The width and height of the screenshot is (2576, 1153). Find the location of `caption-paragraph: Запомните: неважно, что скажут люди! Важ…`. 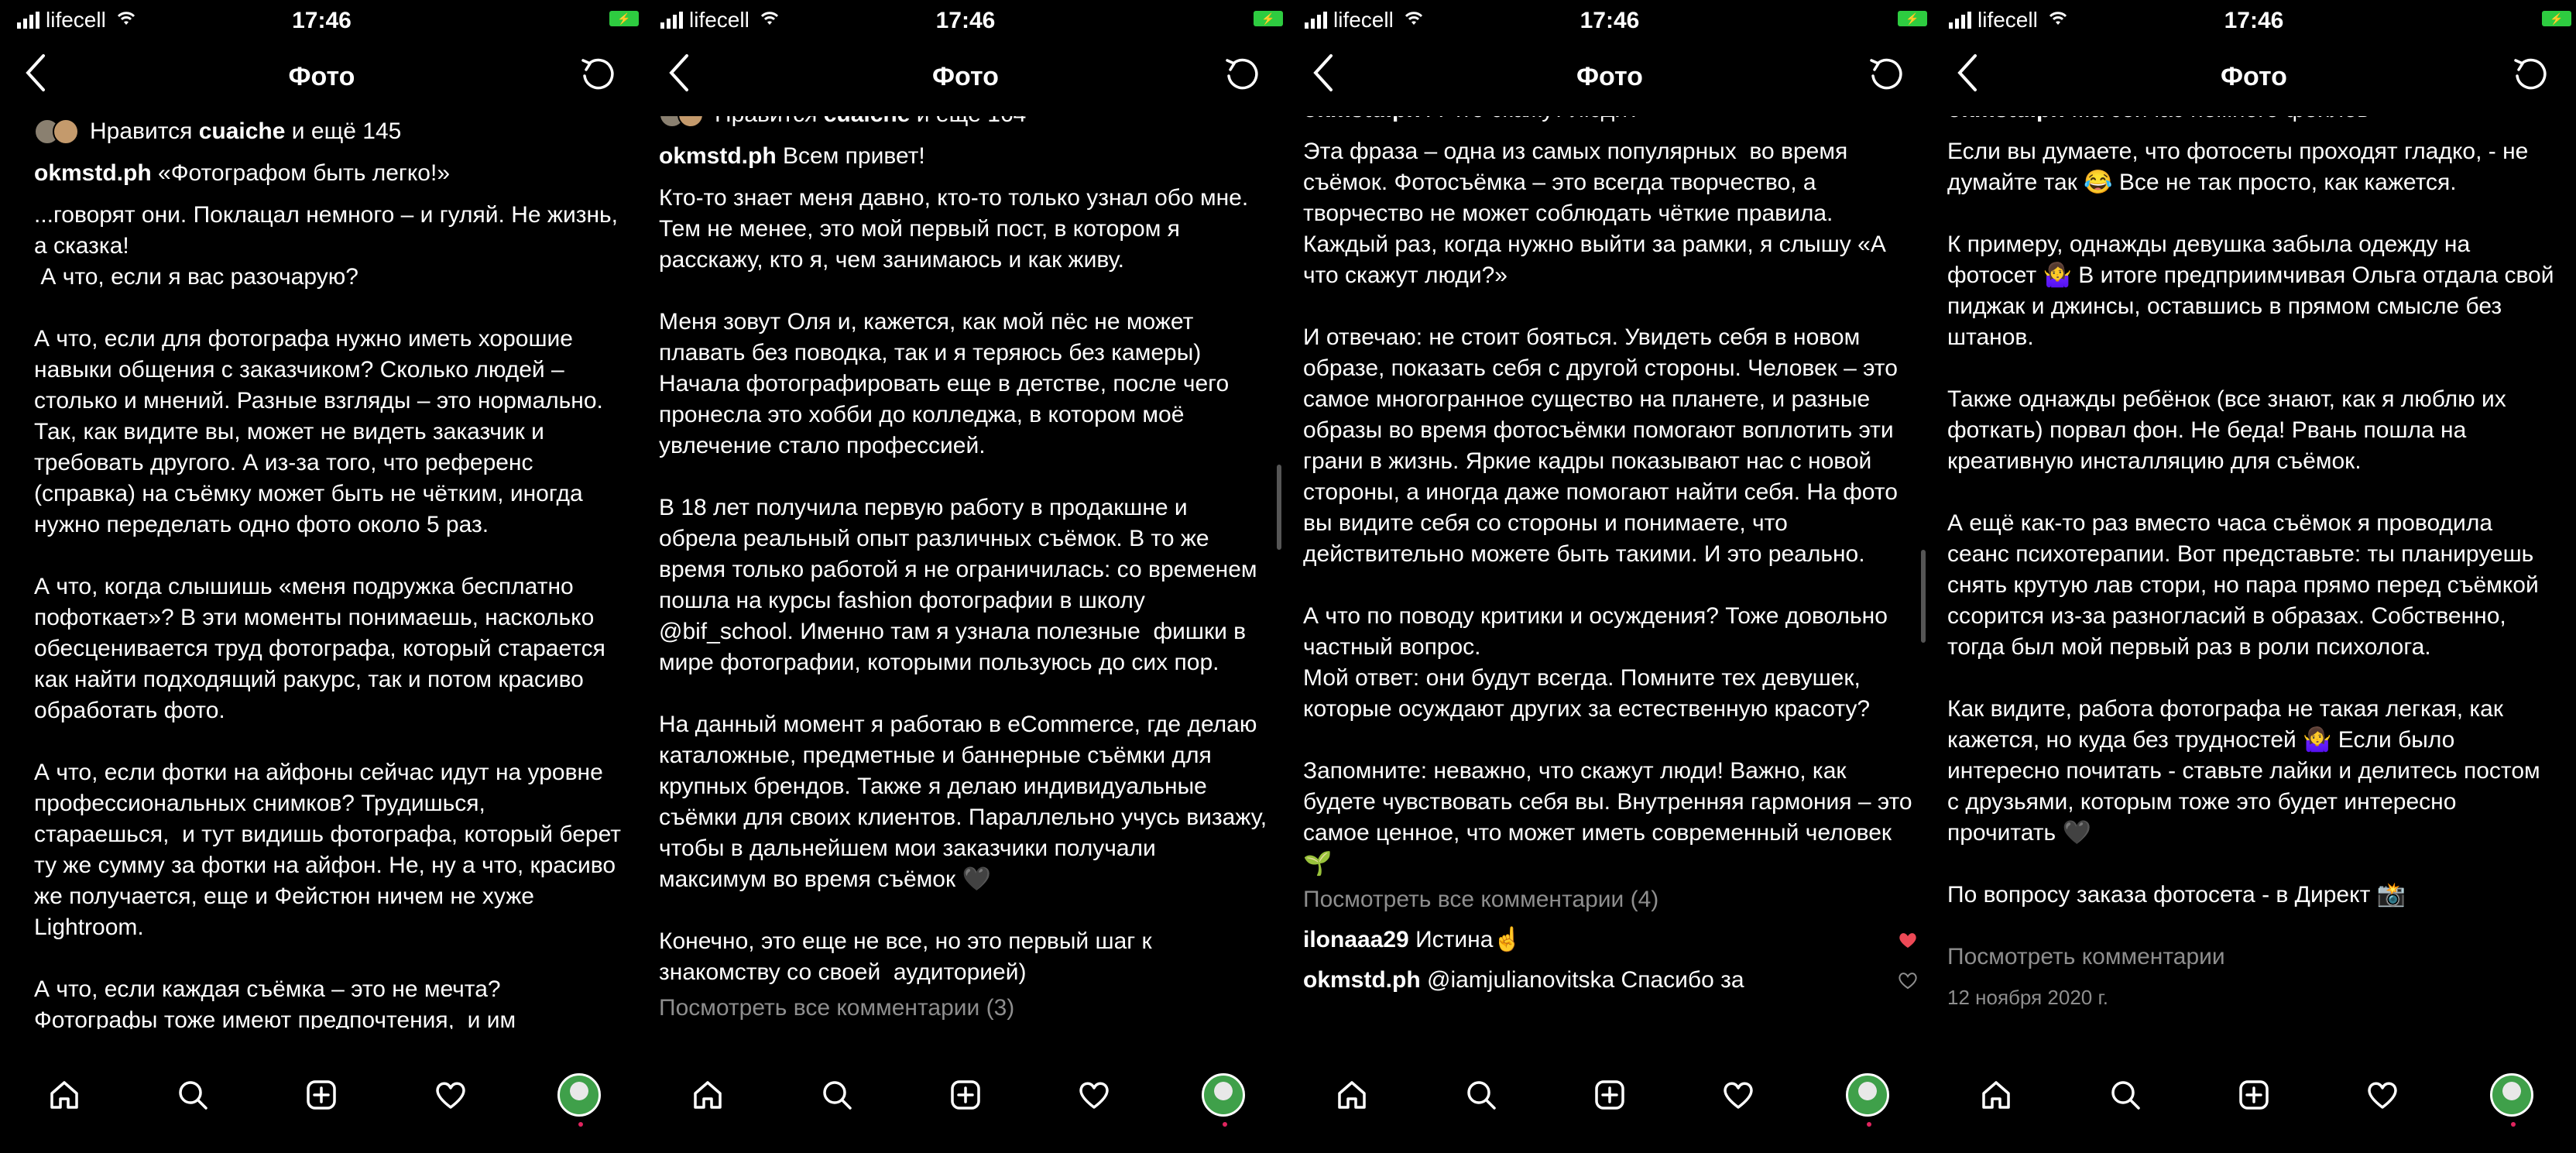

caption-paragraph: Запомните: неважно, что скажут люди! Важ… is located at coordinates (1611, 817).